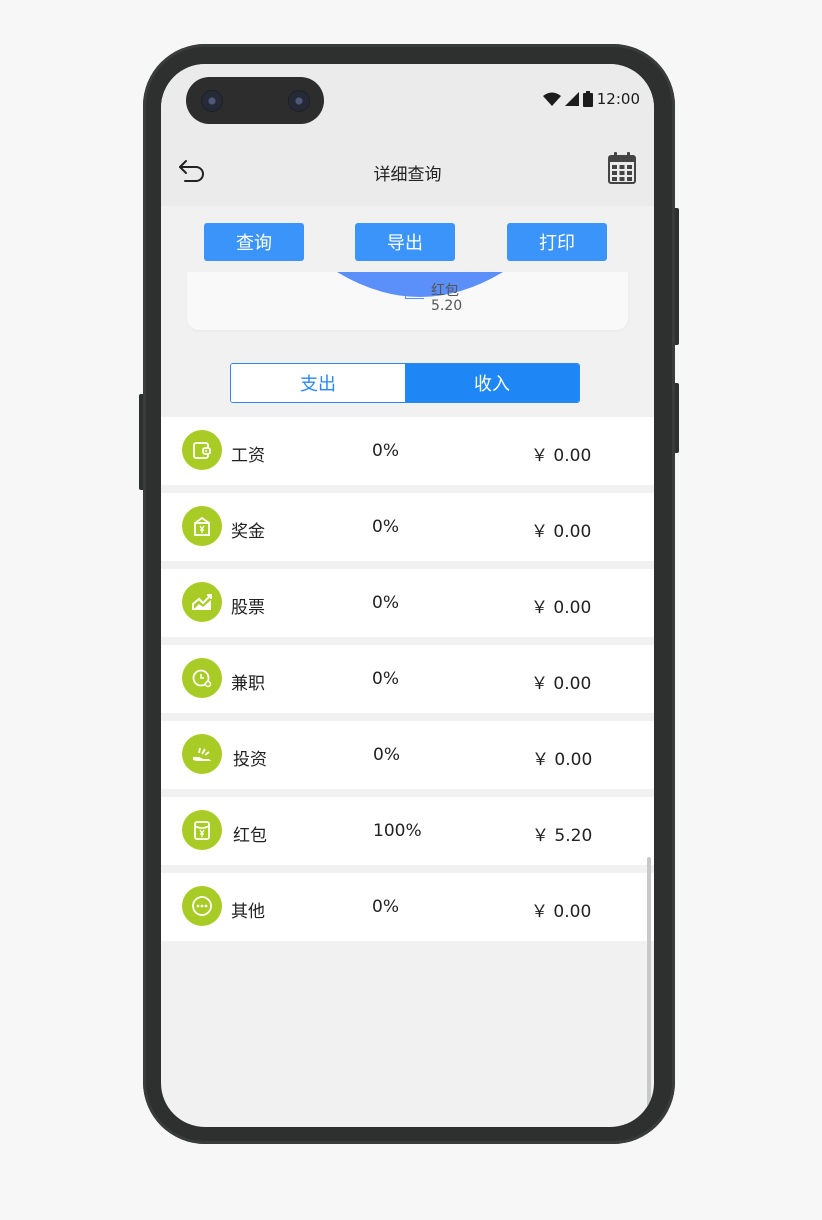 The height and width of the screenshot is (1220, 822). I want to click on expense-income-toggle: 支出 收入, so click(405, 383).